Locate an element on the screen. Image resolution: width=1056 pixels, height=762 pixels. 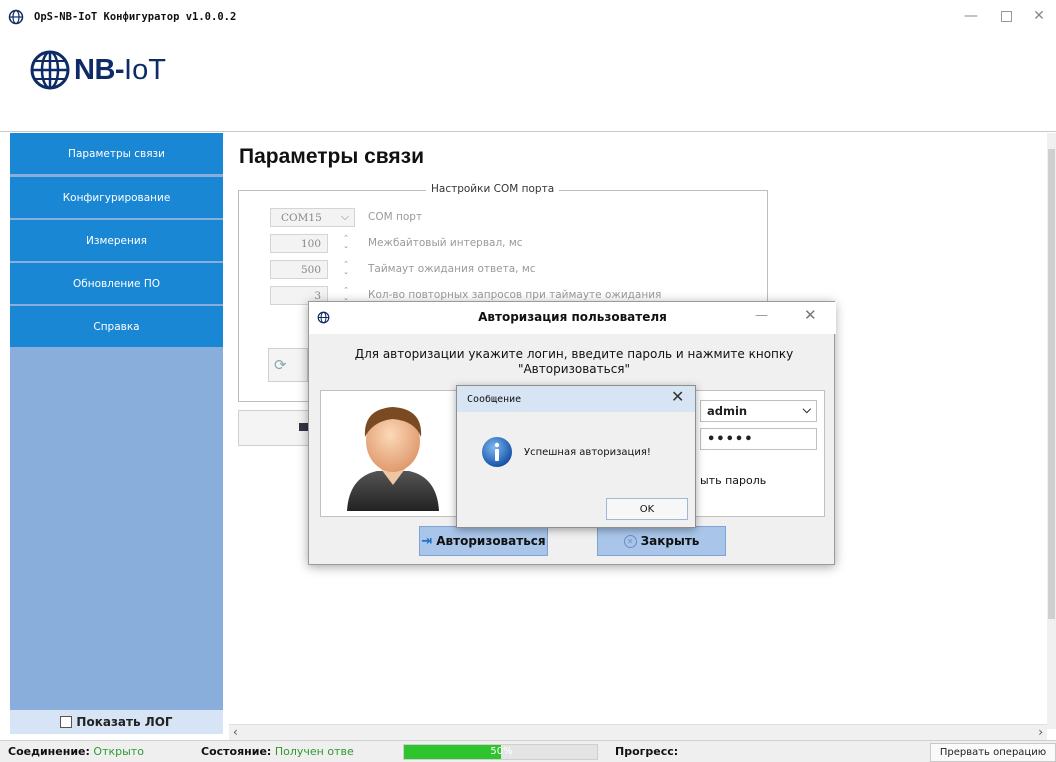
close-dialog-button: ✕ Закрыть is located at coordinates (661, 541).